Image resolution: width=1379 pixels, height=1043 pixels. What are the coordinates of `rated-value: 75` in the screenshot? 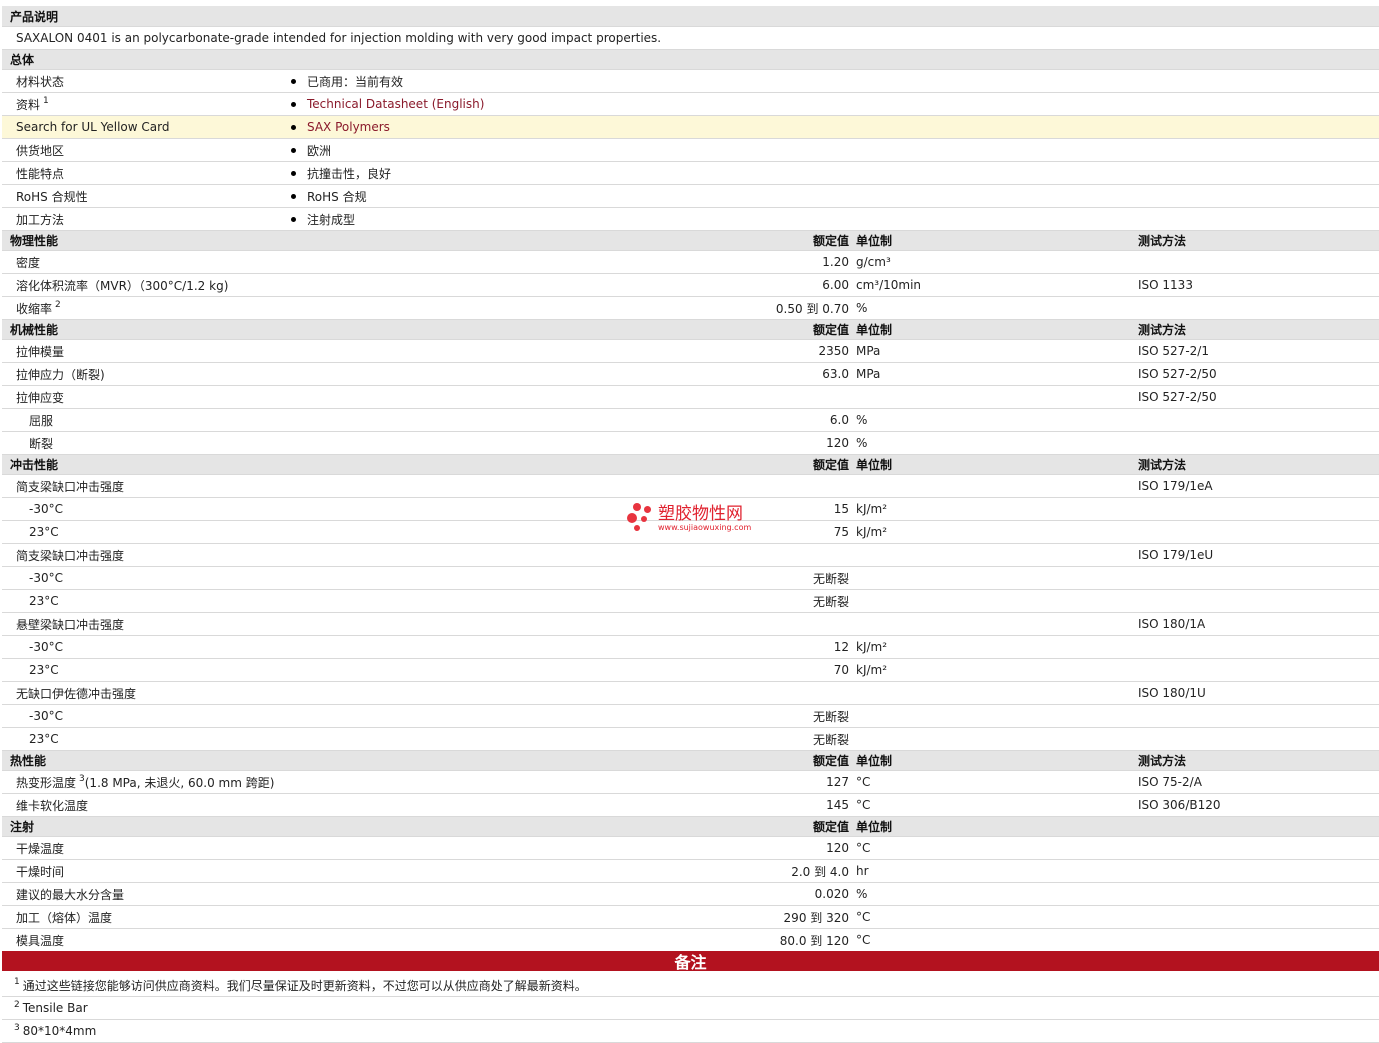 It's located at (841, 532).